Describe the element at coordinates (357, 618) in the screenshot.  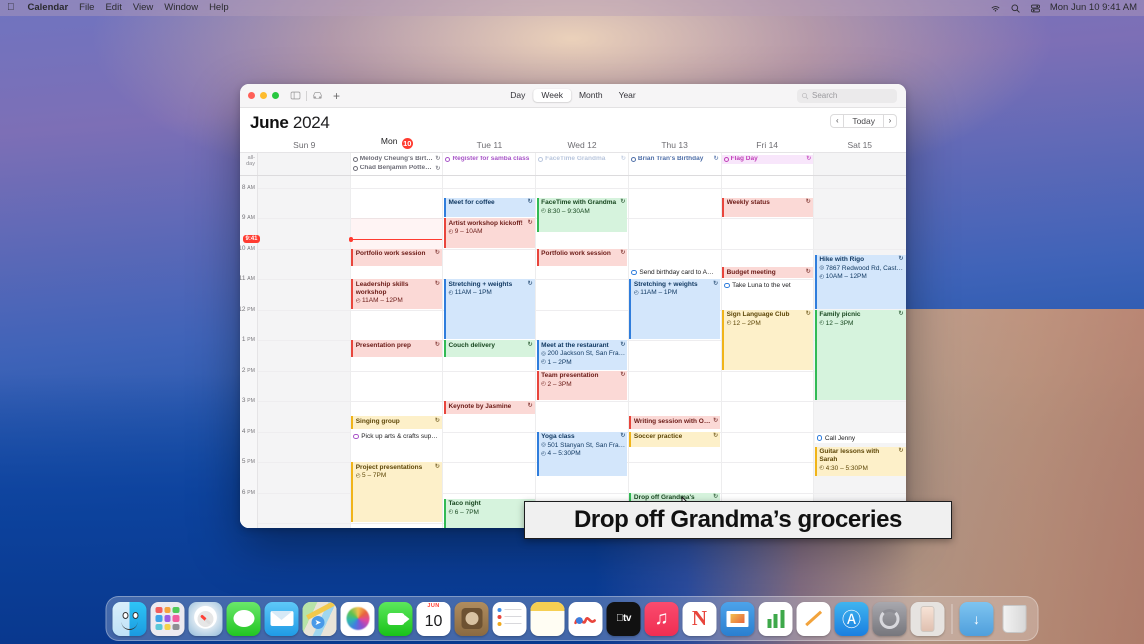
I see `dock-item-photos` at that location.